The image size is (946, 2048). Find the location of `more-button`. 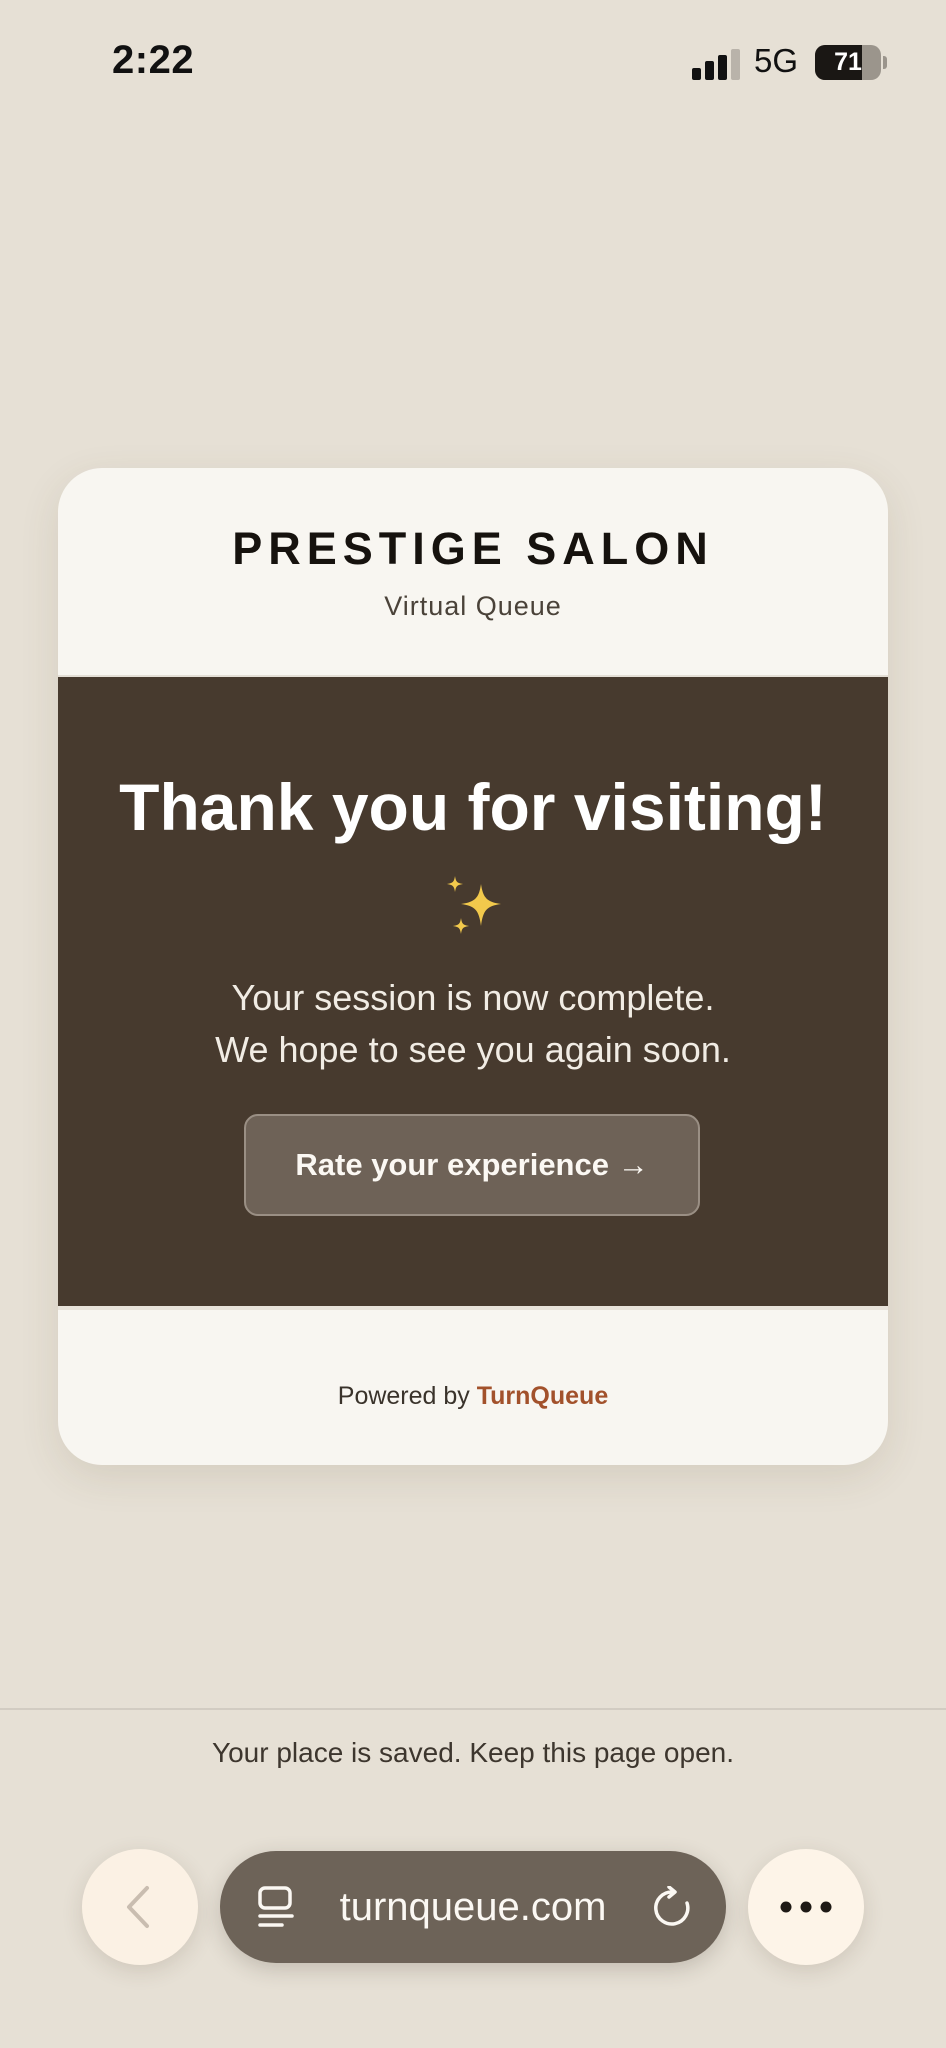

more-button is located at coordinates (806, 1907).